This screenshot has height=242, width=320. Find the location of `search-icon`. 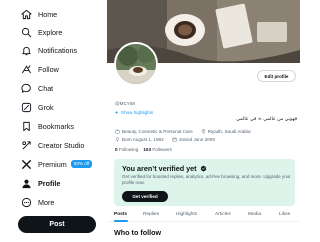

search-icon is located at coordinates (26, 32).